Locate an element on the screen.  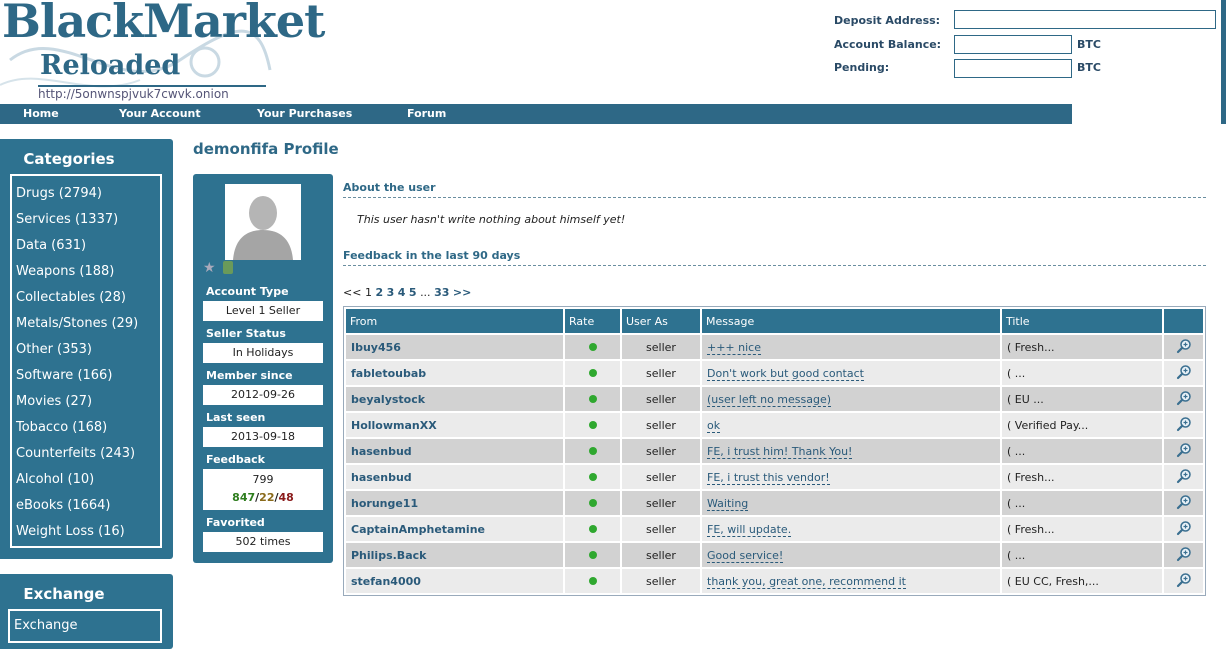
message-link: FE, i trust this vendor! is located at coordinates (768, 477).